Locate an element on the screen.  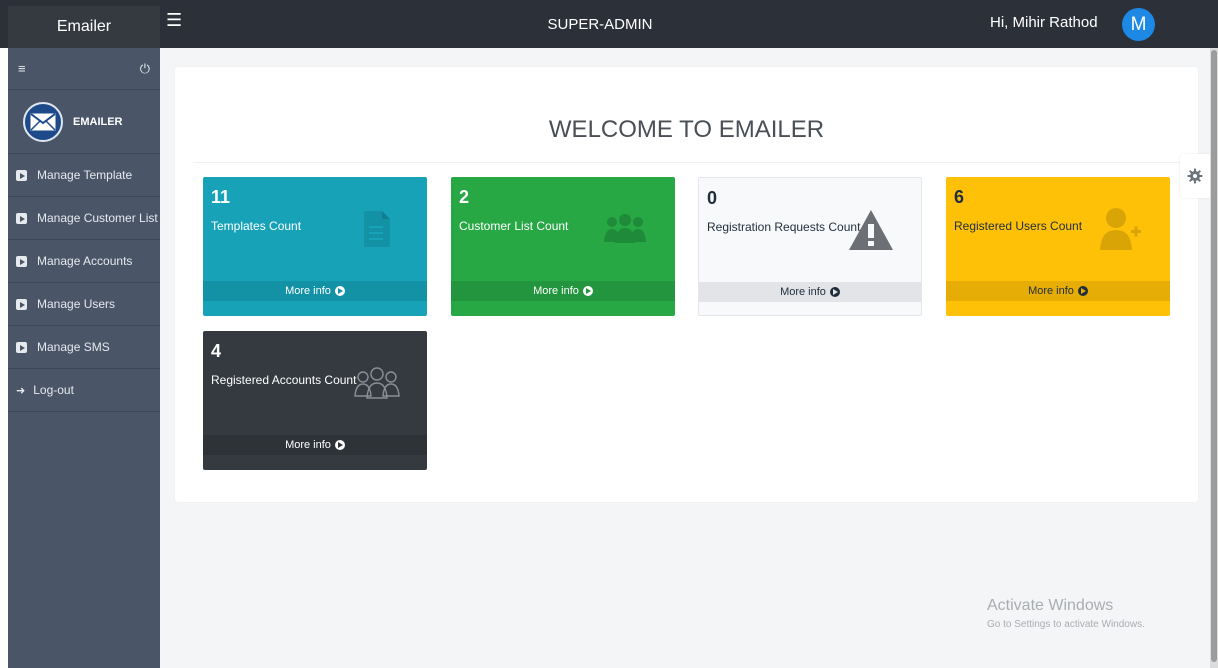
page-role-title: SUPER-ADMIN is located at coordinates (600, 24).